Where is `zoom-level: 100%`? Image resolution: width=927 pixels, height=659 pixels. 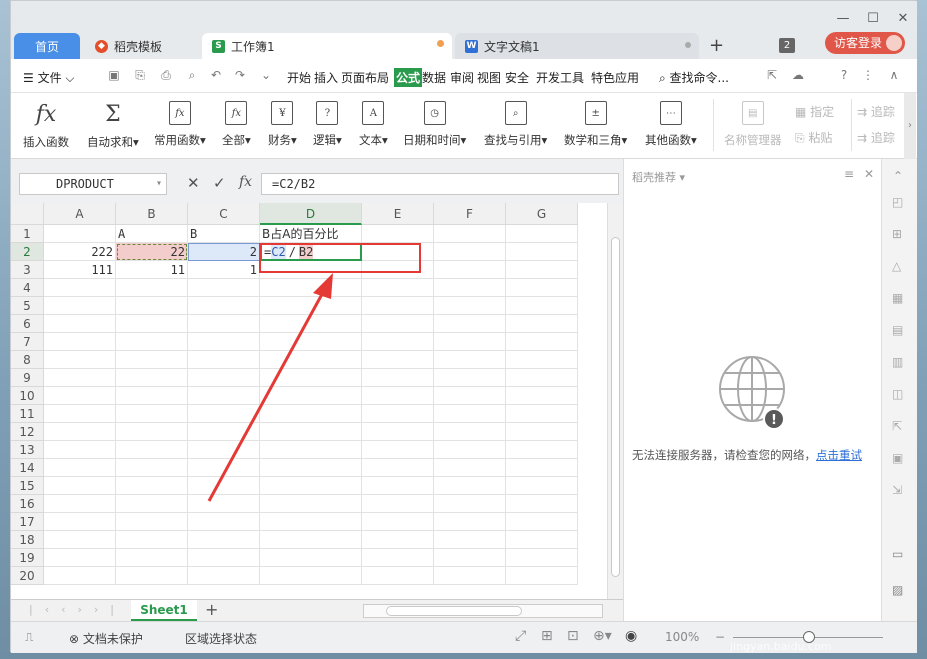 zoom-level: 100% is located at coordinates (682, 637).